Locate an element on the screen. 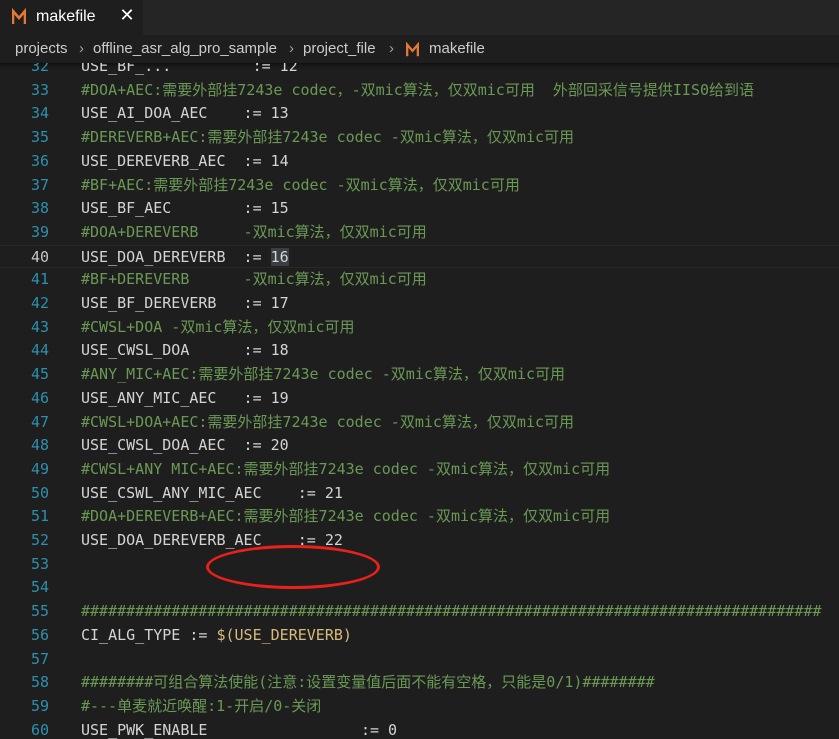  code-line: 46 USE_ANY_MIC_AEC := 19 is located at coordinates (419, 399).